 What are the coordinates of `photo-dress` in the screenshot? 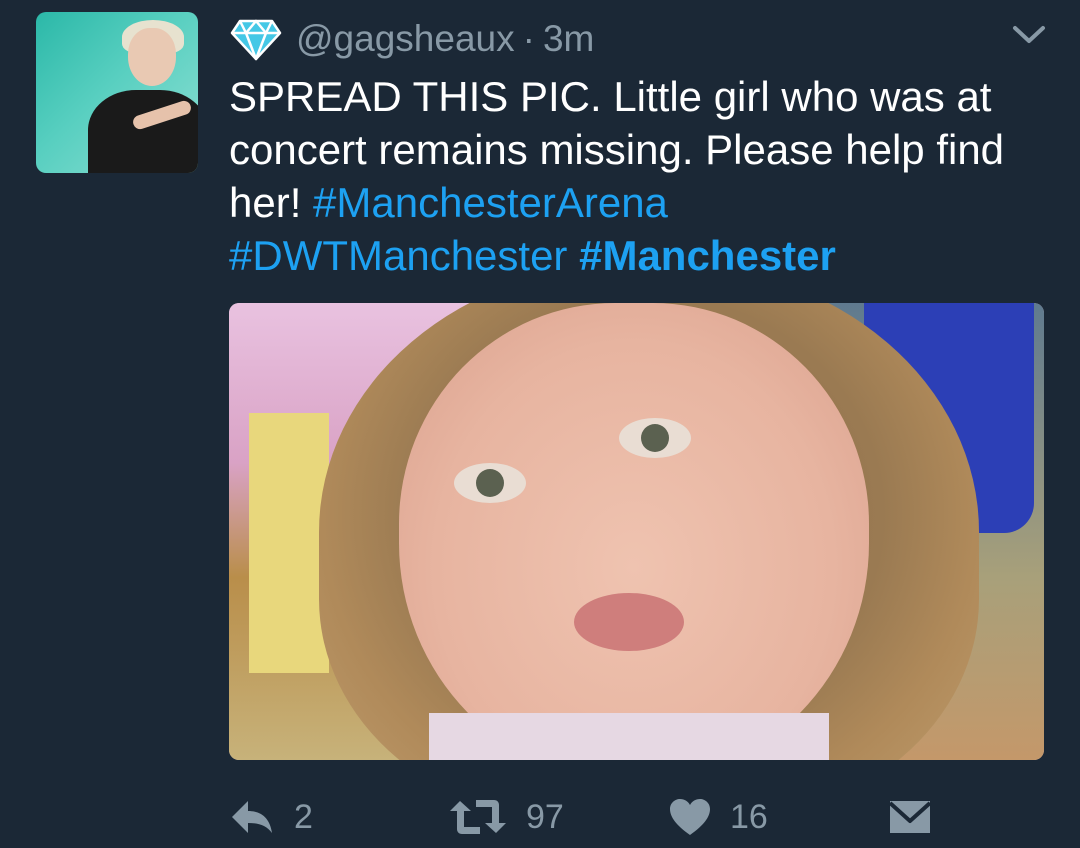 It's located at (629, 736).